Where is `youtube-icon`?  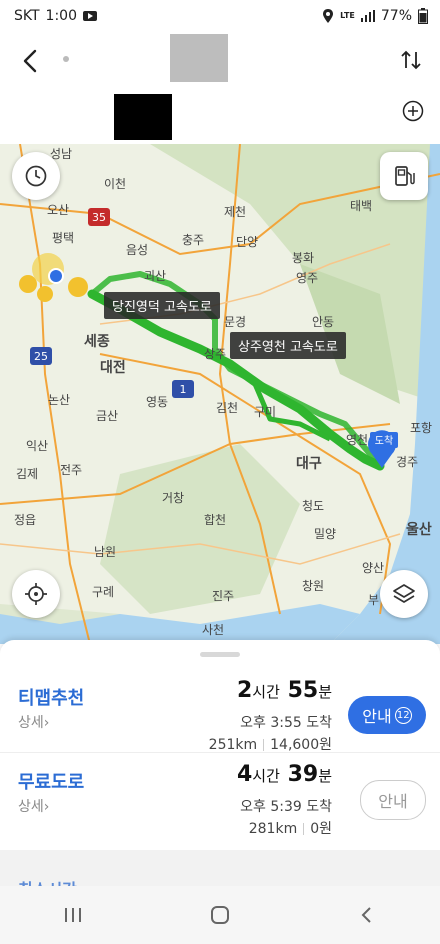 youtube-icon is located at coordinates (90, 16).